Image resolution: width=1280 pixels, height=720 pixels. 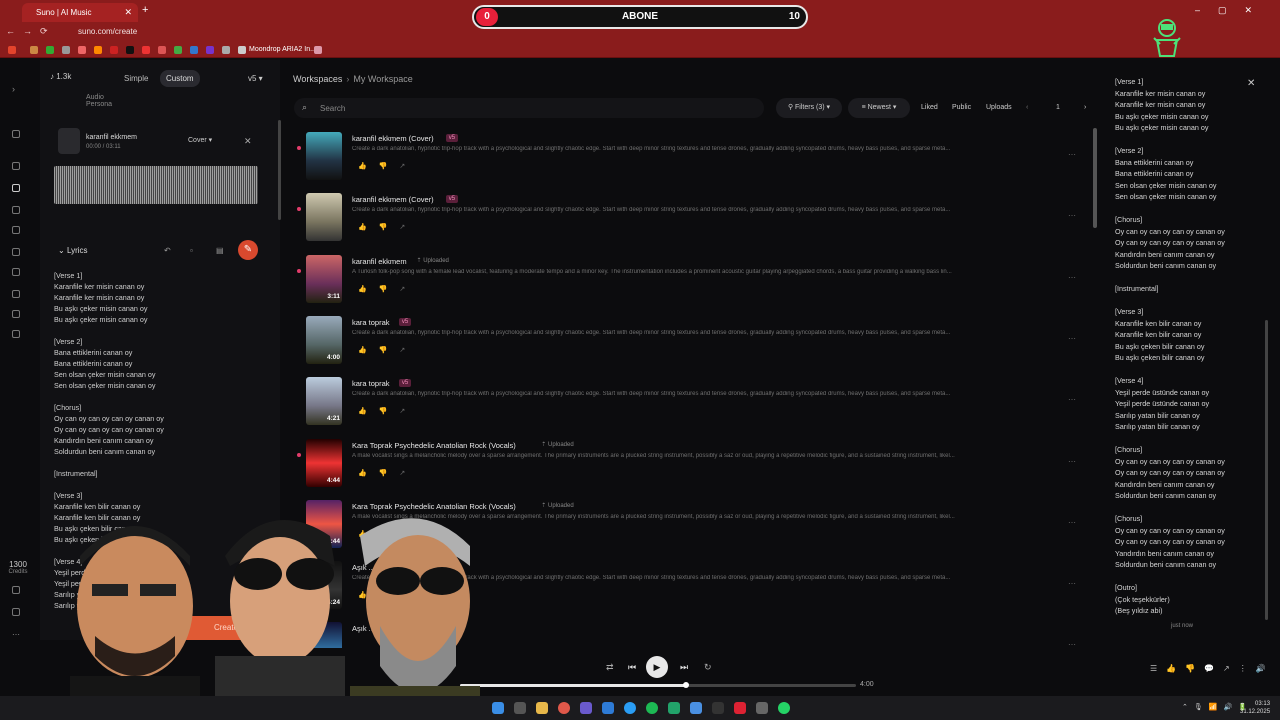 I want to click on url-field: suno.com/create, so click(x=107, y=31).